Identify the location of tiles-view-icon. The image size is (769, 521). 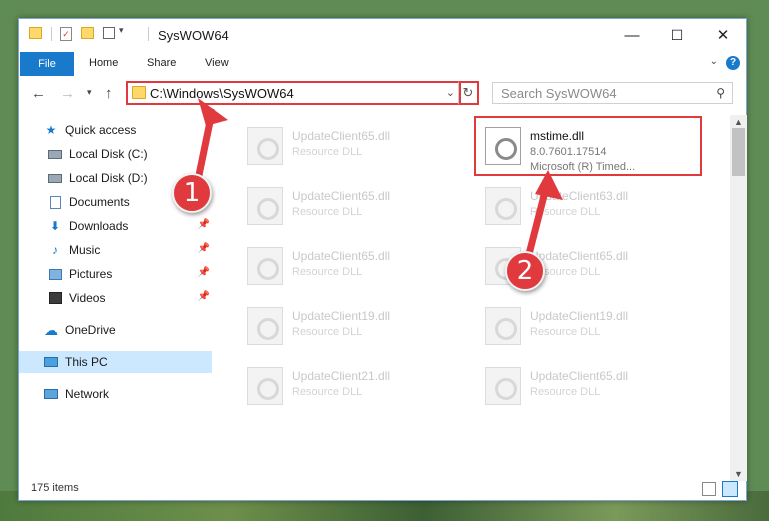
(730, 489).